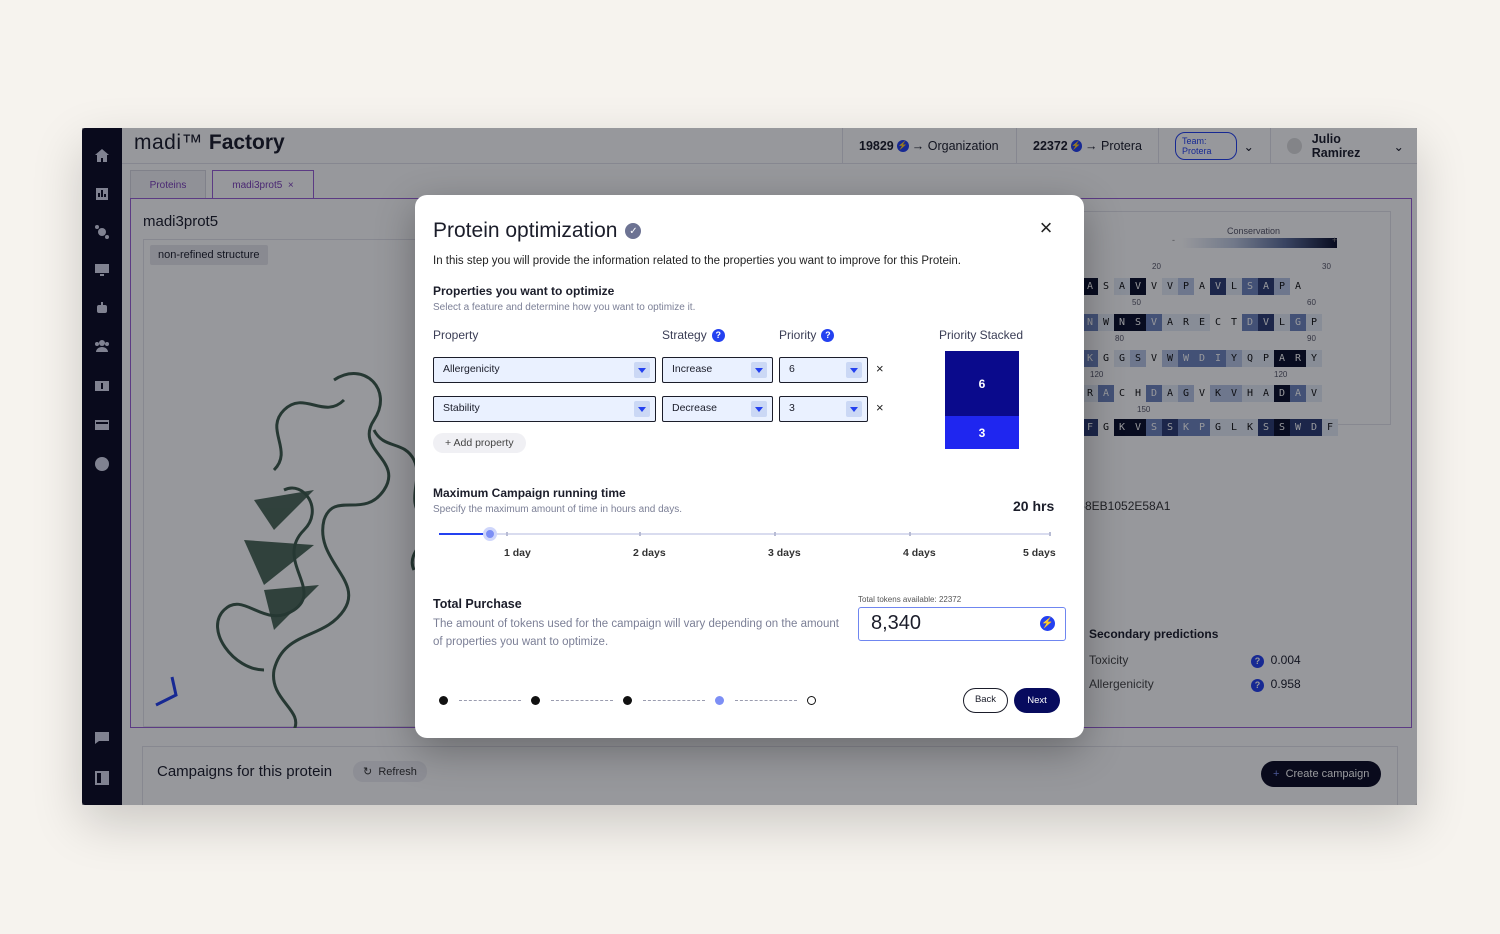 The height and width of the screenshot is (934, 1500). Describe the element at coordinates (1039, 553) in the screenshot. I see `slider-label: 5 days` at that location.